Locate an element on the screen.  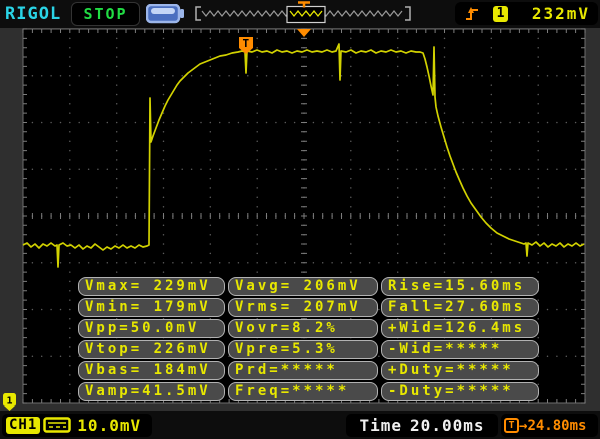
channel1-settings: CH1 10.0mV is located at coordinates (77, 425).